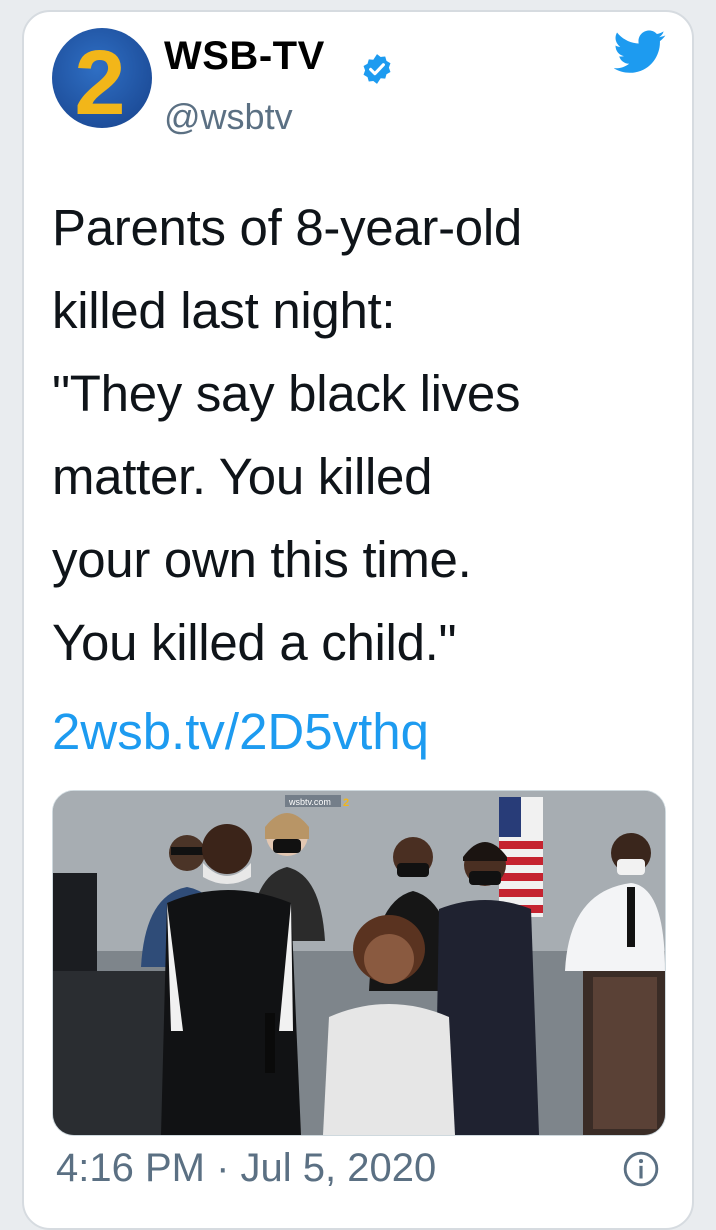 This screenshot has height=1230, width=716. Describe the element at coordinates (309, 802) in the screenshot. I see `media-watermark: wsbtv.com` at that location.